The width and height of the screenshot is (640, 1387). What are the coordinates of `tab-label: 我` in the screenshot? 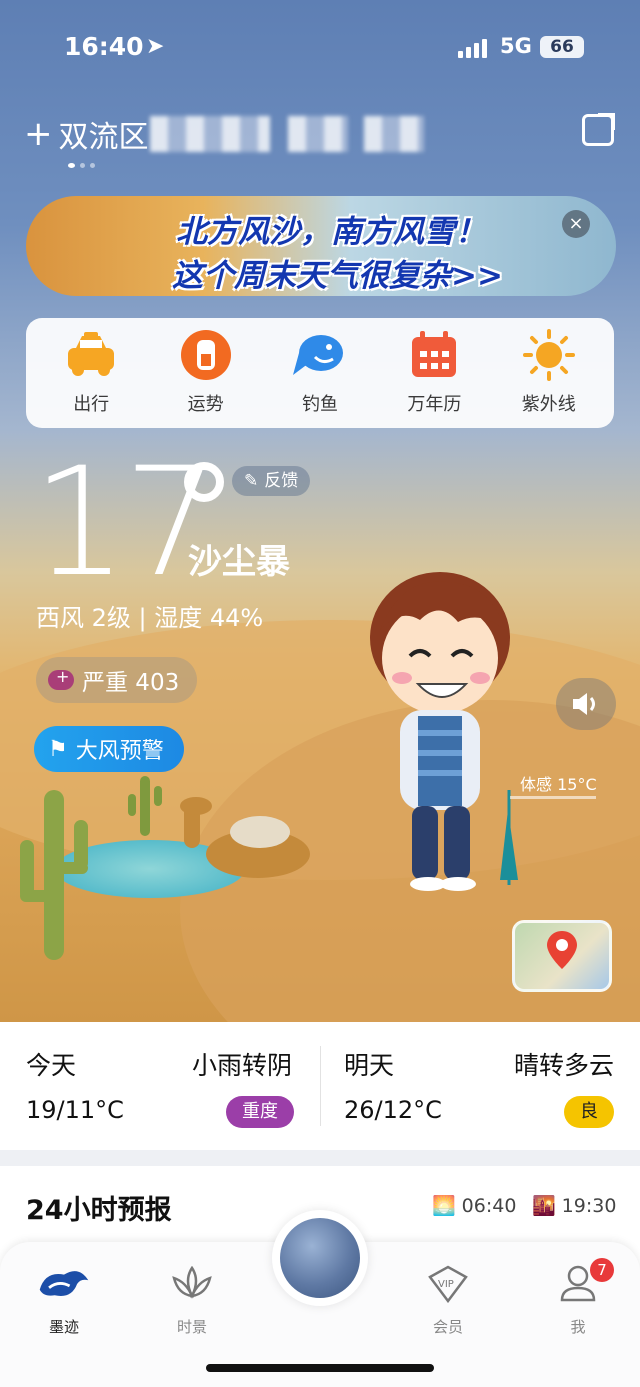 It's located at (578, 1327).